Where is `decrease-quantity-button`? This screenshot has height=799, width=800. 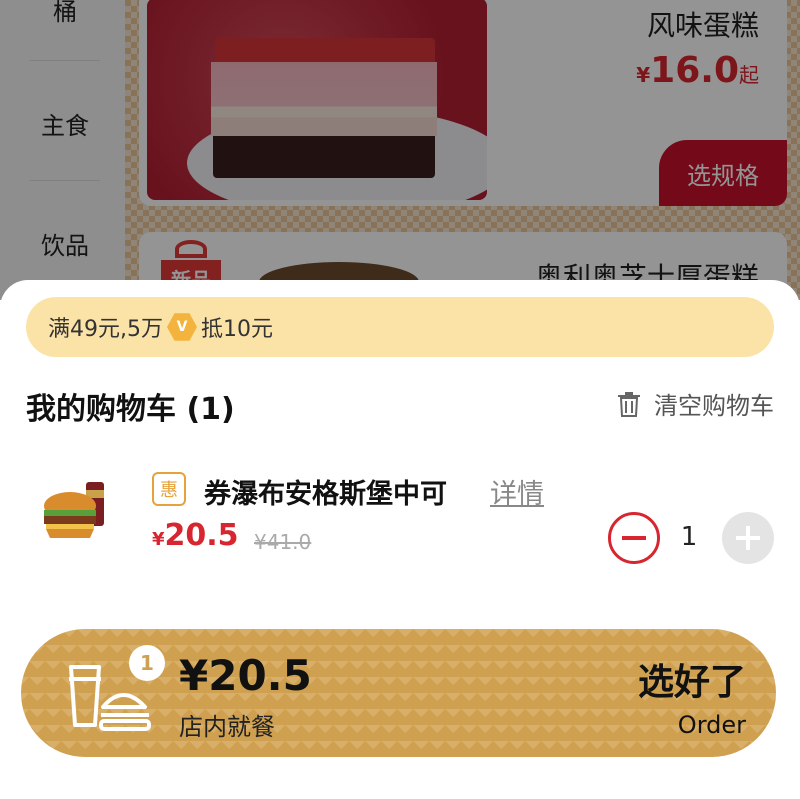 decrease-quantity-button is located at coordinates (634, 538).